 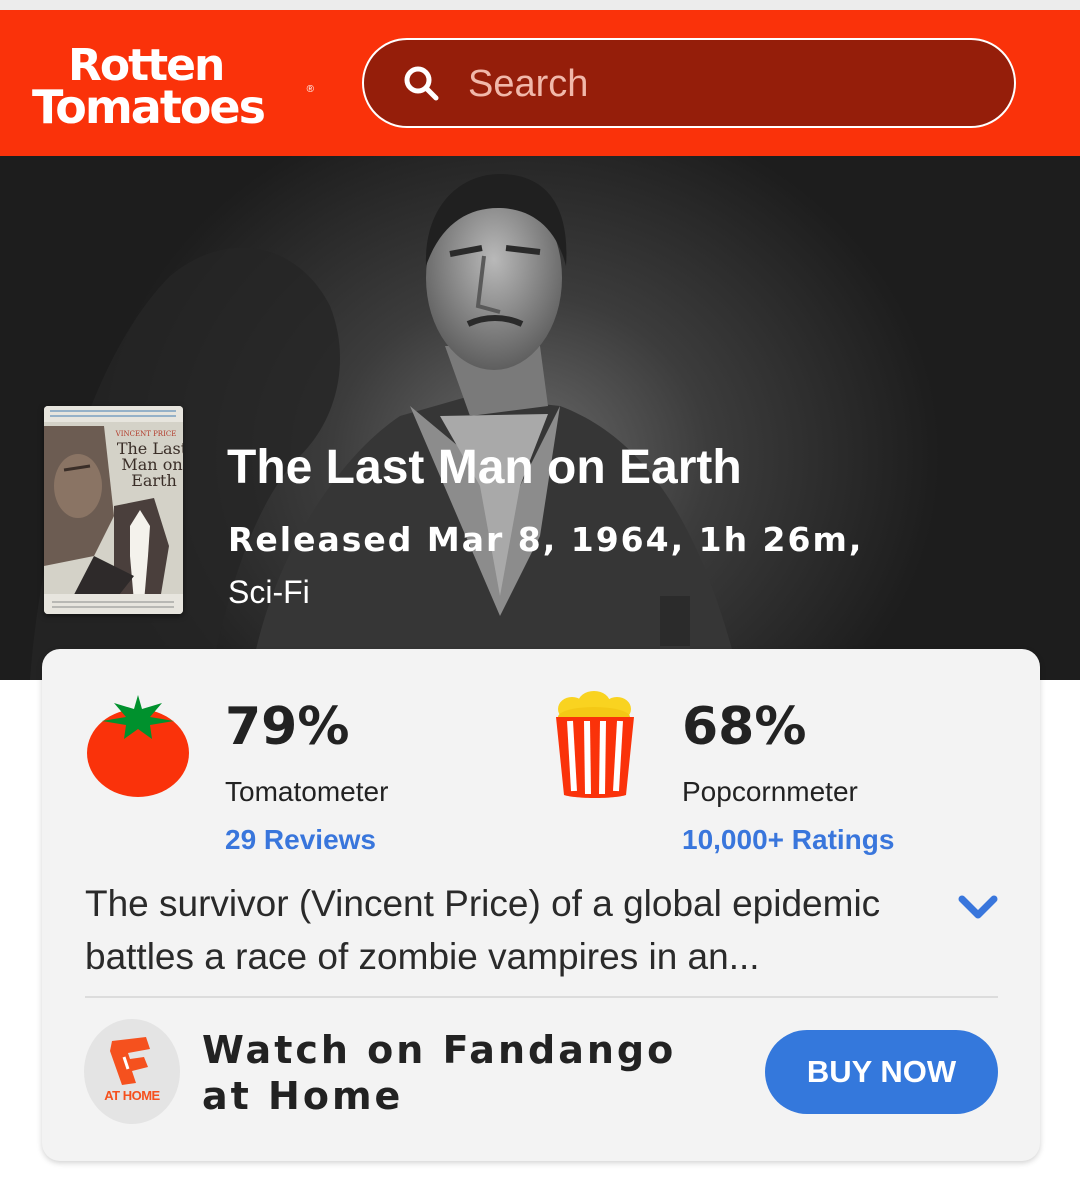 I want to click on fandango-at-home-logo: AT HOME, so click(x=132, y=1071).